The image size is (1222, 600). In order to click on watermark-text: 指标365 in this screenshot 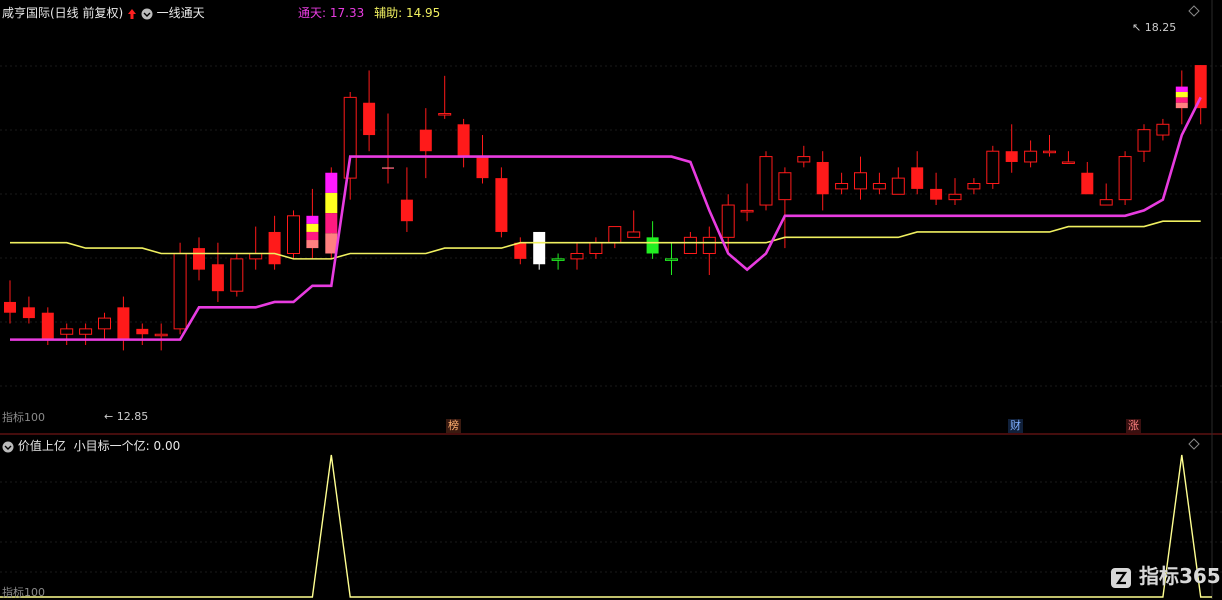, I will do `click(1180, 576)`.